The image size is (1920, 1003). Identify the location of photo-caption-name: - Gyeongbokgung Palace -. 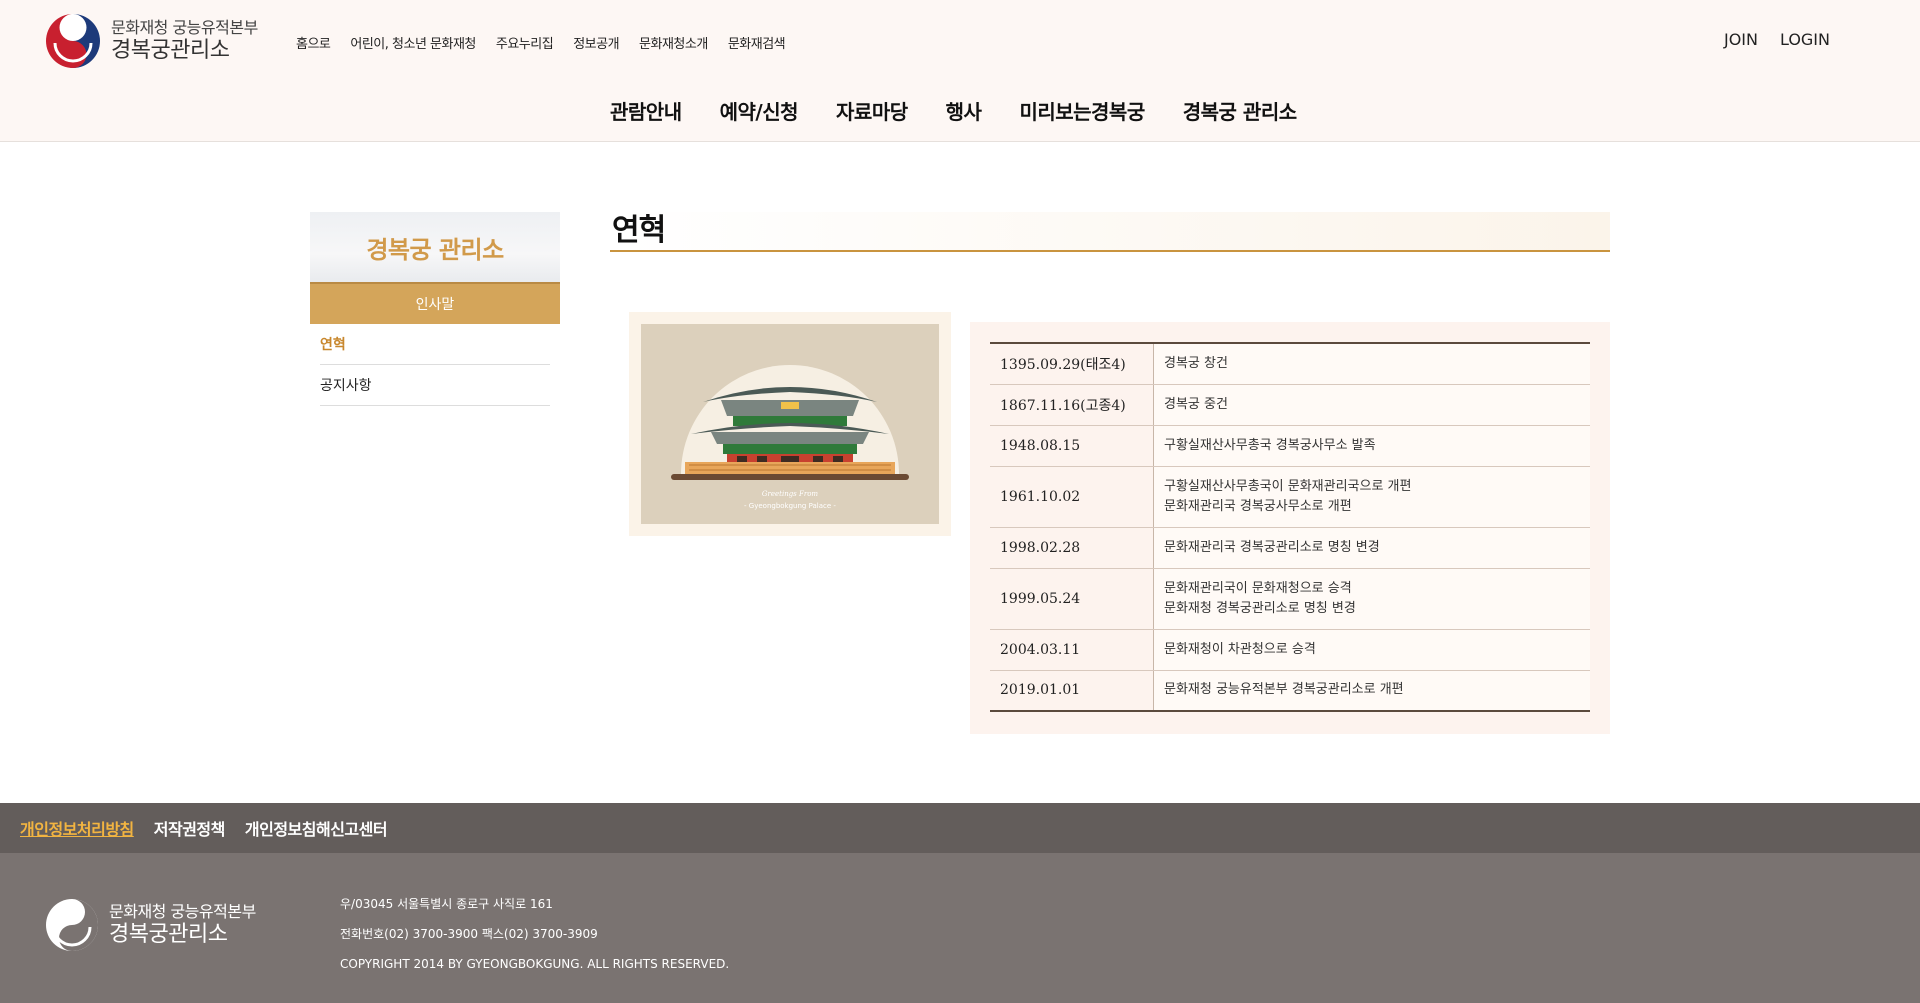
(790, 506).